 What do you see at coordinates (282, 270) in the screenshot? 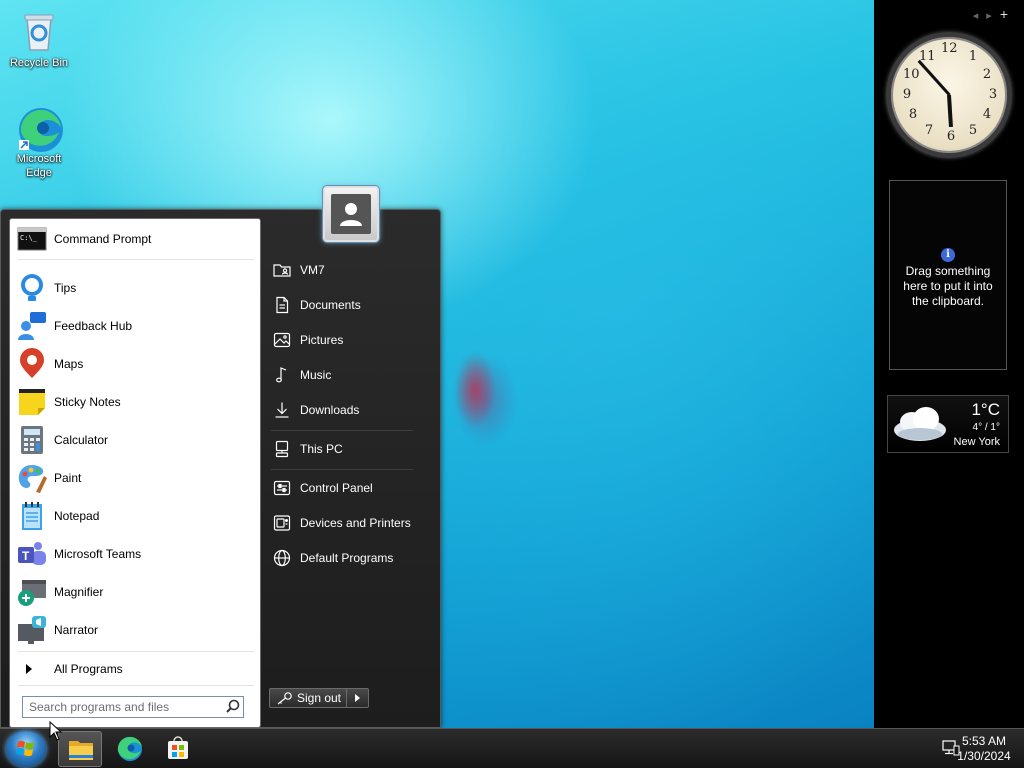
I see `user-folder-icon` at bounding box center [282, 270].